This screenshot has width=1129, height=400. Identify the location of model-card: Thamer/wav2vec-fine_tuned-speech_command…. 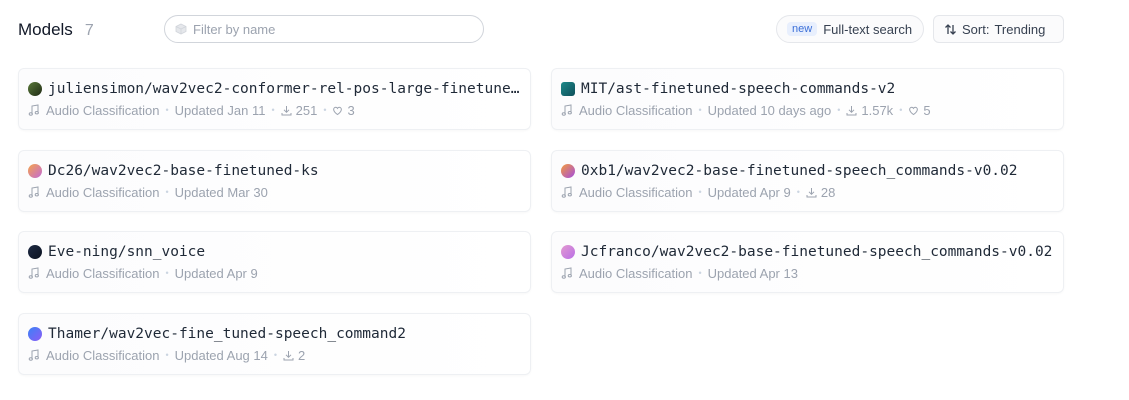
(274, 344).